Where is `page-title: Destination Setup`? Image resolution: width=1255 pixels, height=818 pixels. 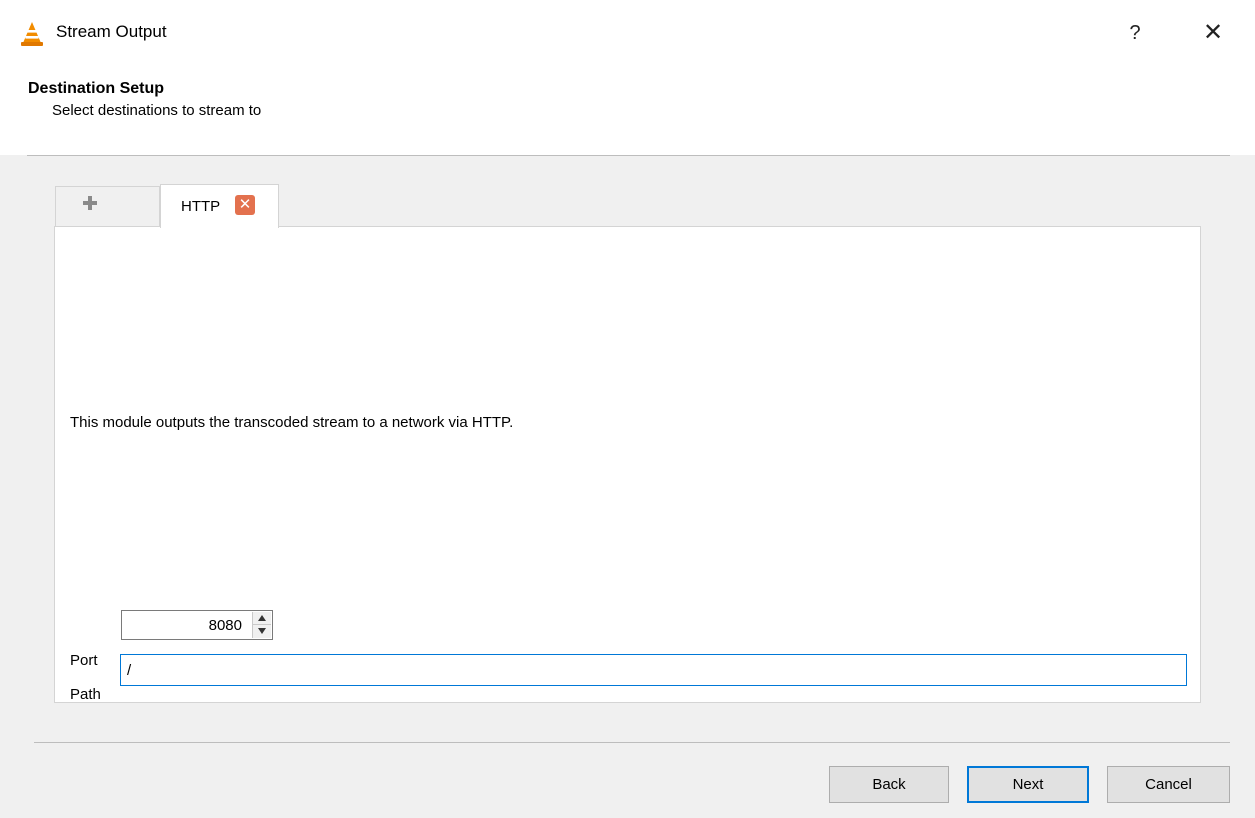
page-title: Destination Setup is located at coordinates (96, 88).